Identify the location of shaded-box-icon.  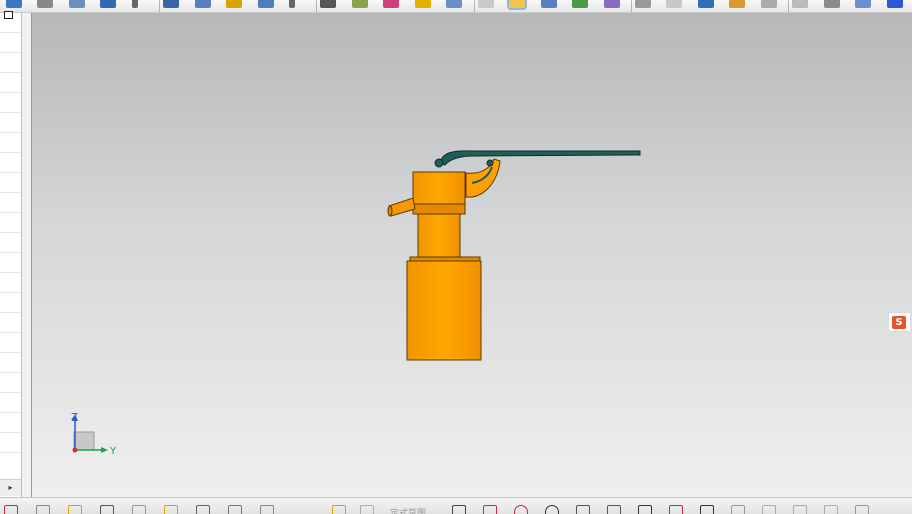
(454, 4).